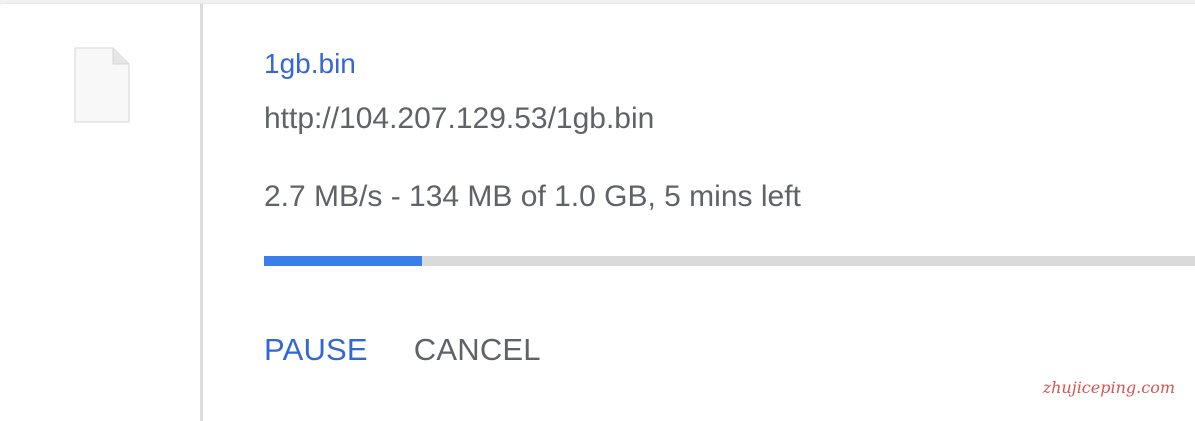 This screenshot has width=1195, height=421. Describe the element at coordinates (1108, 387) in the screenshot. I see `watermark-text: zhujiceping.com` at that location.